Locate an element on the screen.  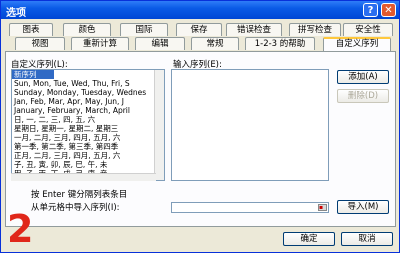
list-item: 新序列 is located at coordinates (33, 74).